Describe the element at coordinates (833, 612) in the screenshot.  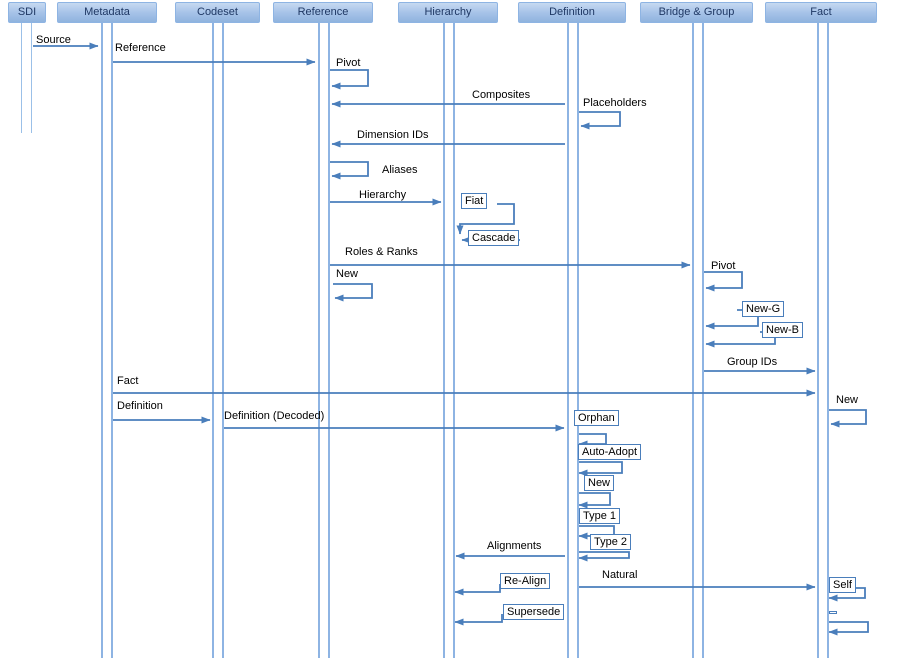
I see `message-box-supersede` at that location.